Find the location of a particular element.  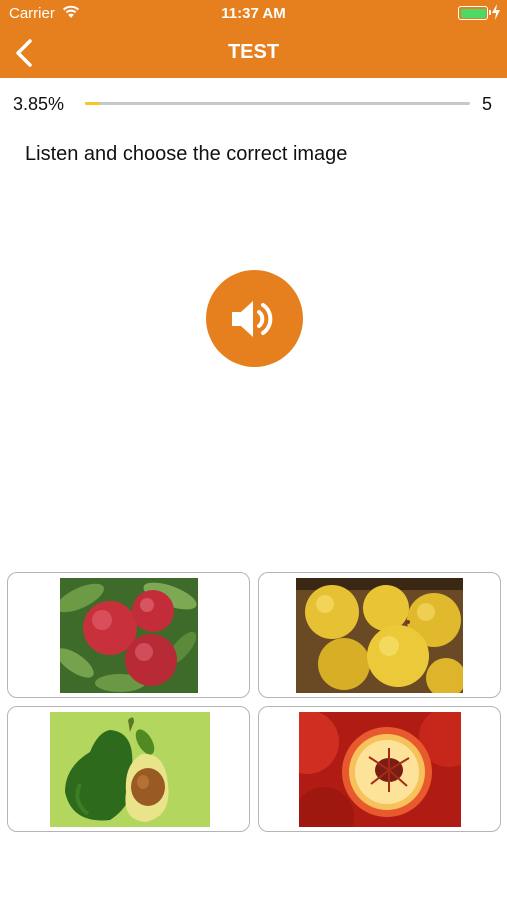

status-time: 11:37 AM is located at coordinates (253, 13).